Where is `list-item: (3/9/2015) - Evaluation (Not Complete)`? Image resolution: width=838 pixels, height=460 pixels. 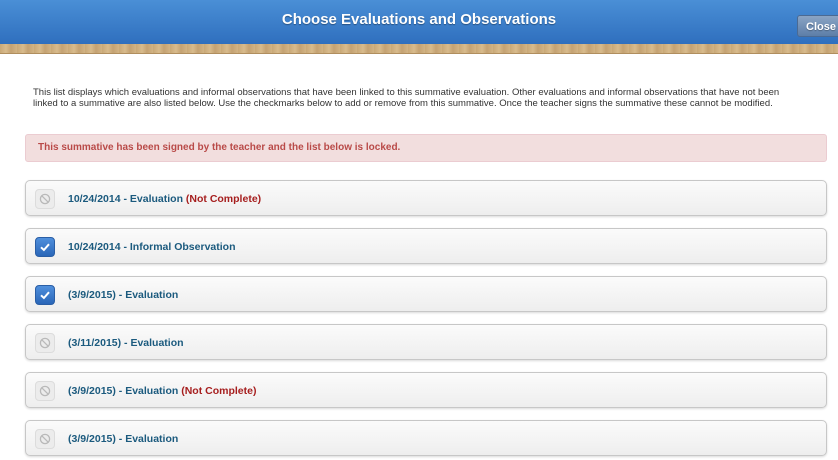 list-item: (3/9/2015) - Evaluation (Not Complete) is located at coordinates (426, 390).